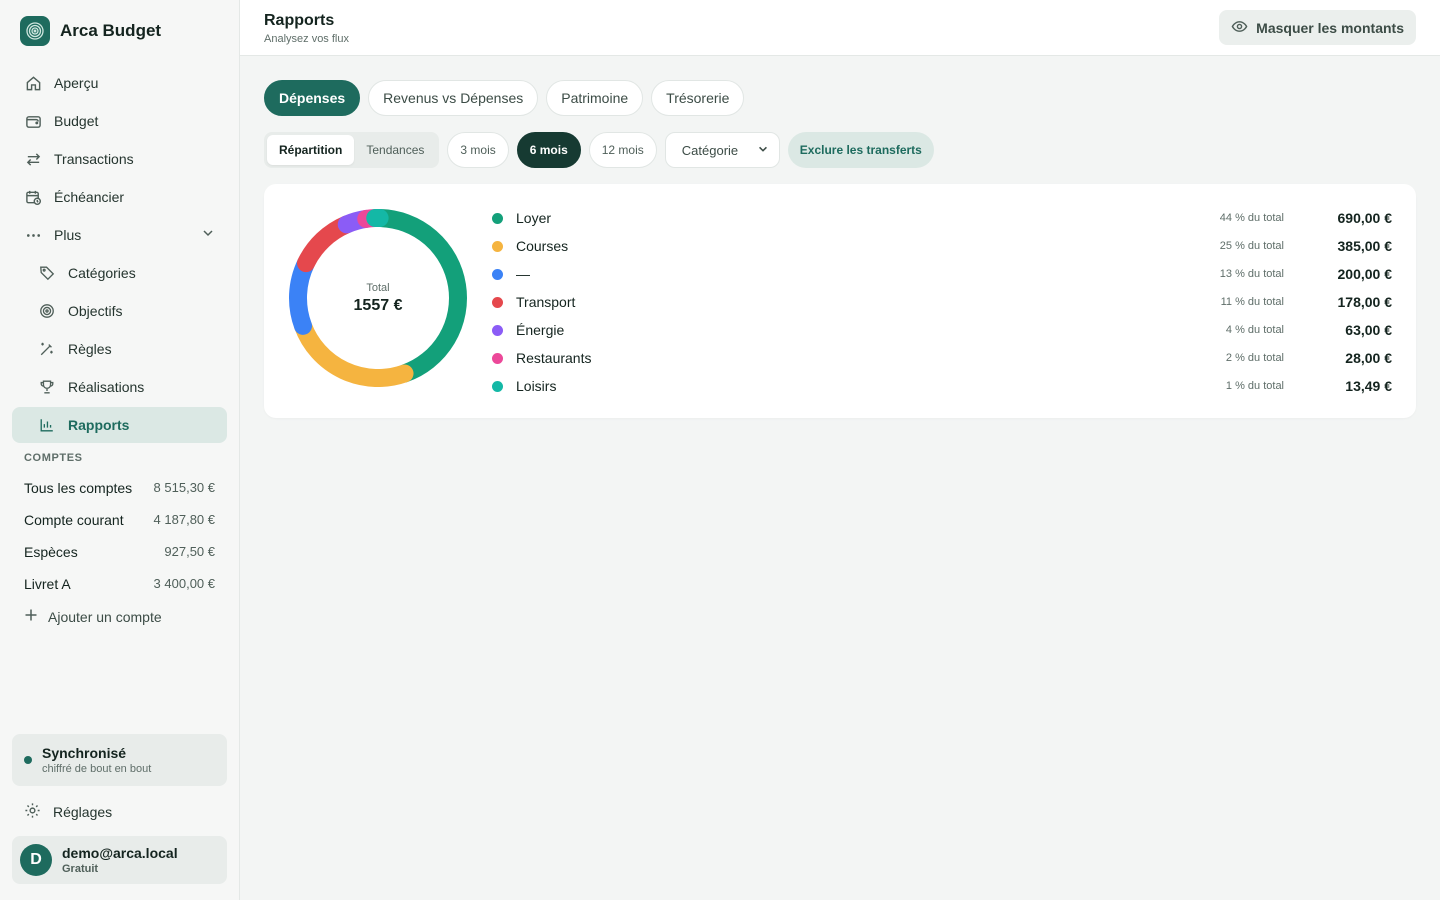  Describe the element at coordinates (453, 98) in the screenshot. I see `tab-revenus-vs-depenses: Revenus vs Dépenses` at that location.